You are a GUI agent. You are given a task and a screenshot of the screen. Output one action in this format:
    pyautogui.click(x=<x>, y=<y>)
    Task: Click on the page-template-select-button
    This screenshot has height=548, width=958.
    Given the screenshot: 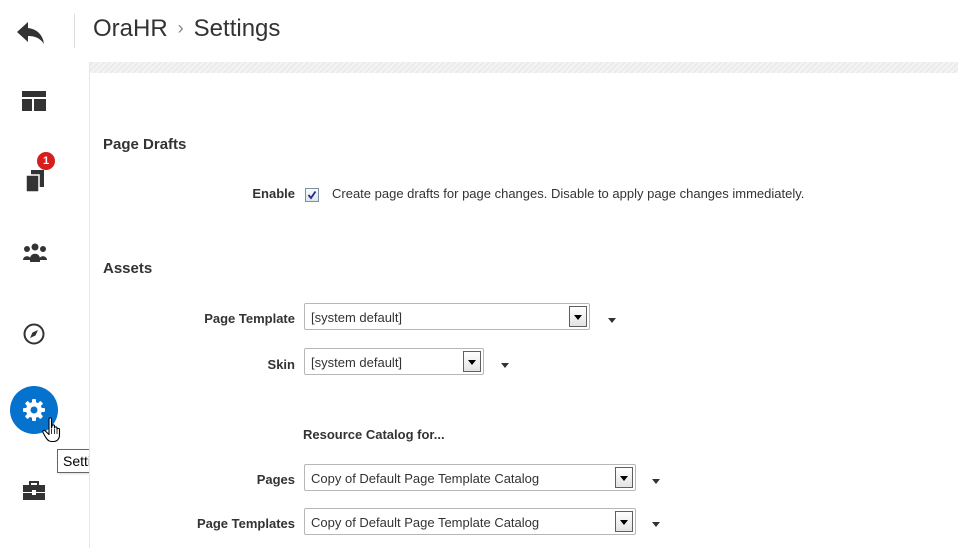 What is the action you would take?
    pyautogui.click(x=578, y=316)
    